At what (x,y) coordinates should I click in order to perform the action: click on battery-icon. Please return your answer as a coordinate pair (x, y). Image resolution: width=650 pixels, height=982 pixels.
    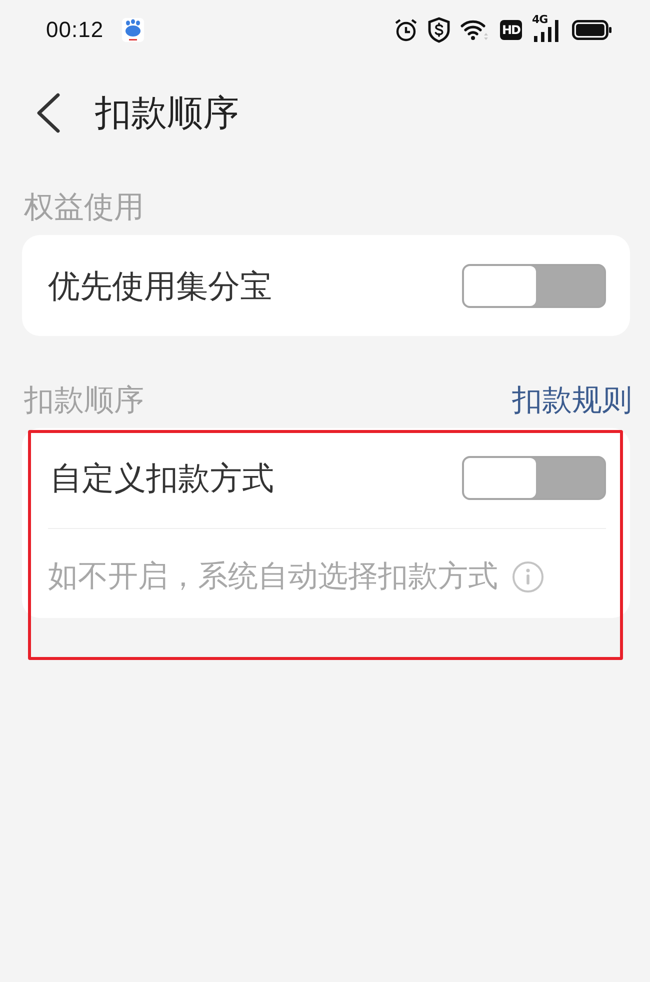
    Looking at the image, I should click on (592, 30).